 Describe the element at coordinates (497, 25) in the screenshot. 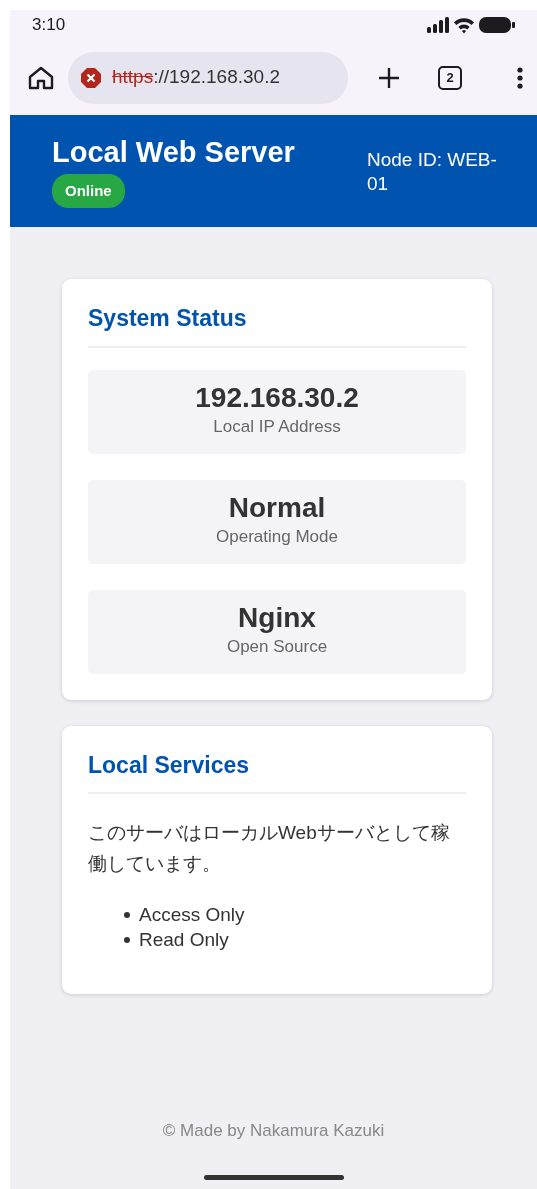

I see `battery-icon` at that location.